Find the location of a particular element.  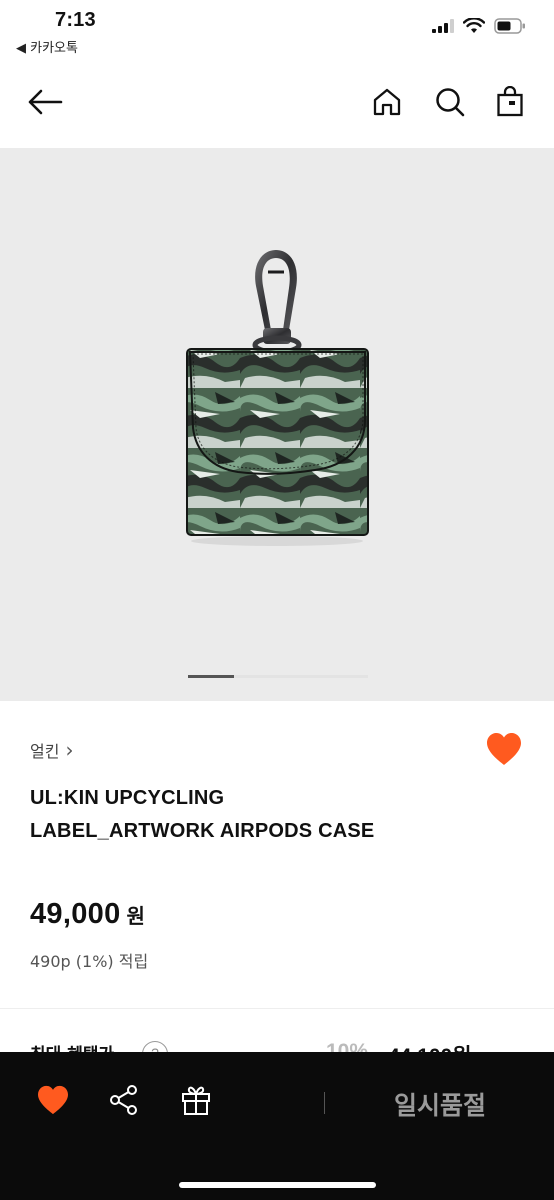

max-benefit-row: 최대 혜택가 ? 10% 44,100원 is located at coordinates (277, 1041).